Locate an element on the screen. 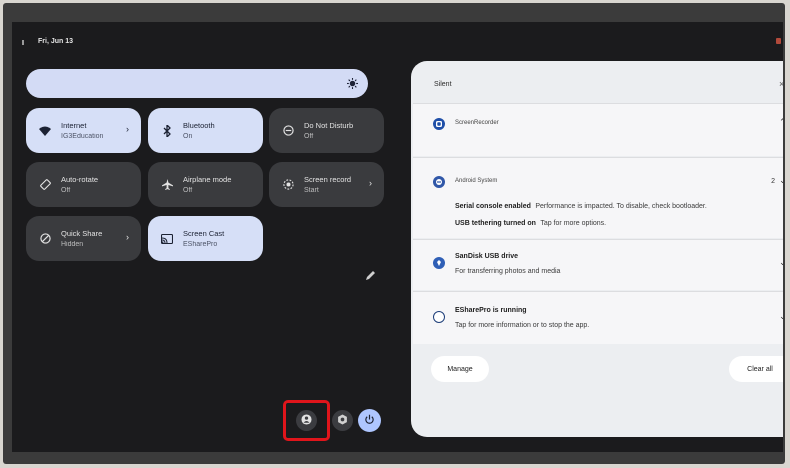  tile-status: Hidden is located at coordinates (72, 244).